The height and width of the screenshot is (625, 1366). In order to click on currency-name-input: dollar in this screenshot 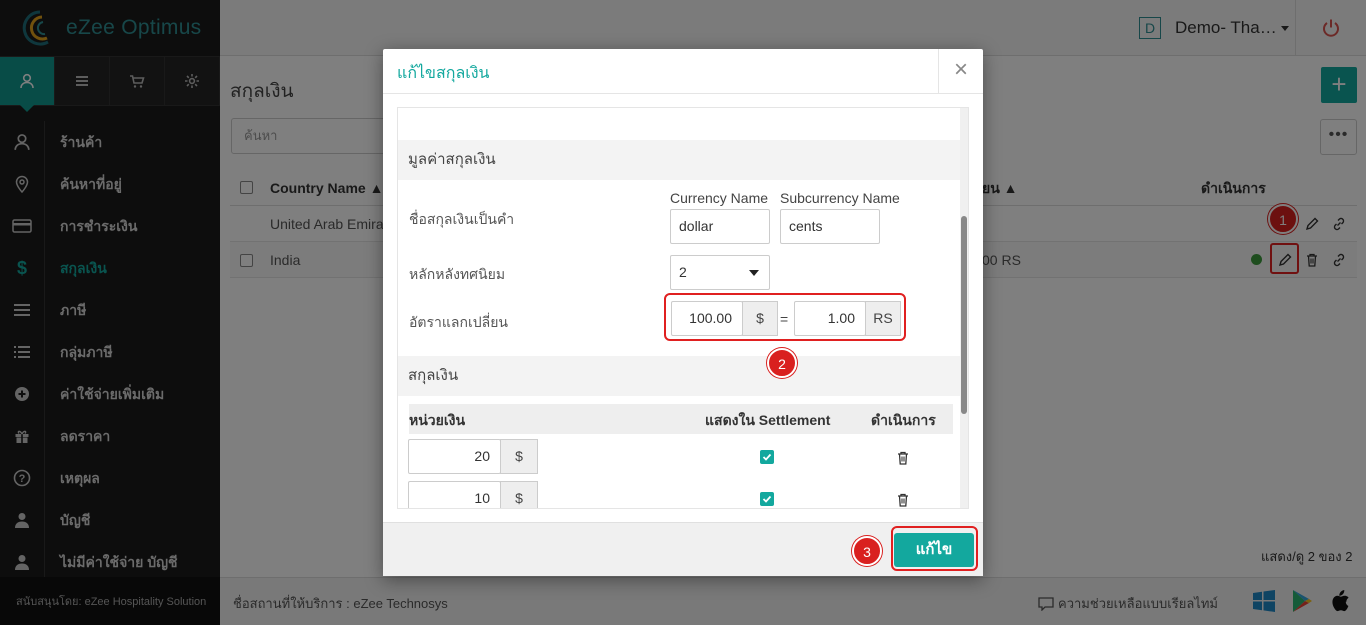, I will do `click(720, 226)`.